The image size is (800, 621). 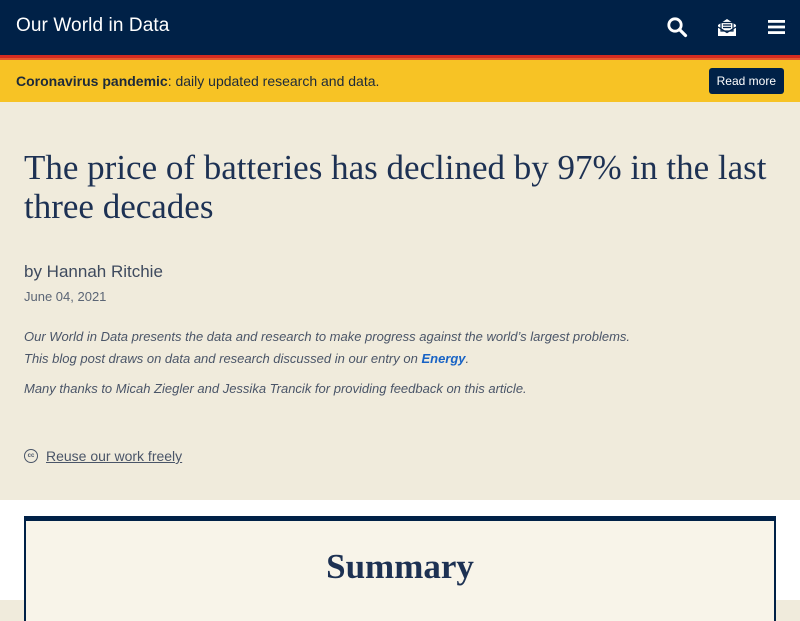 I want to click on site-logo: Our World in Data, so click(x=92, y=26).